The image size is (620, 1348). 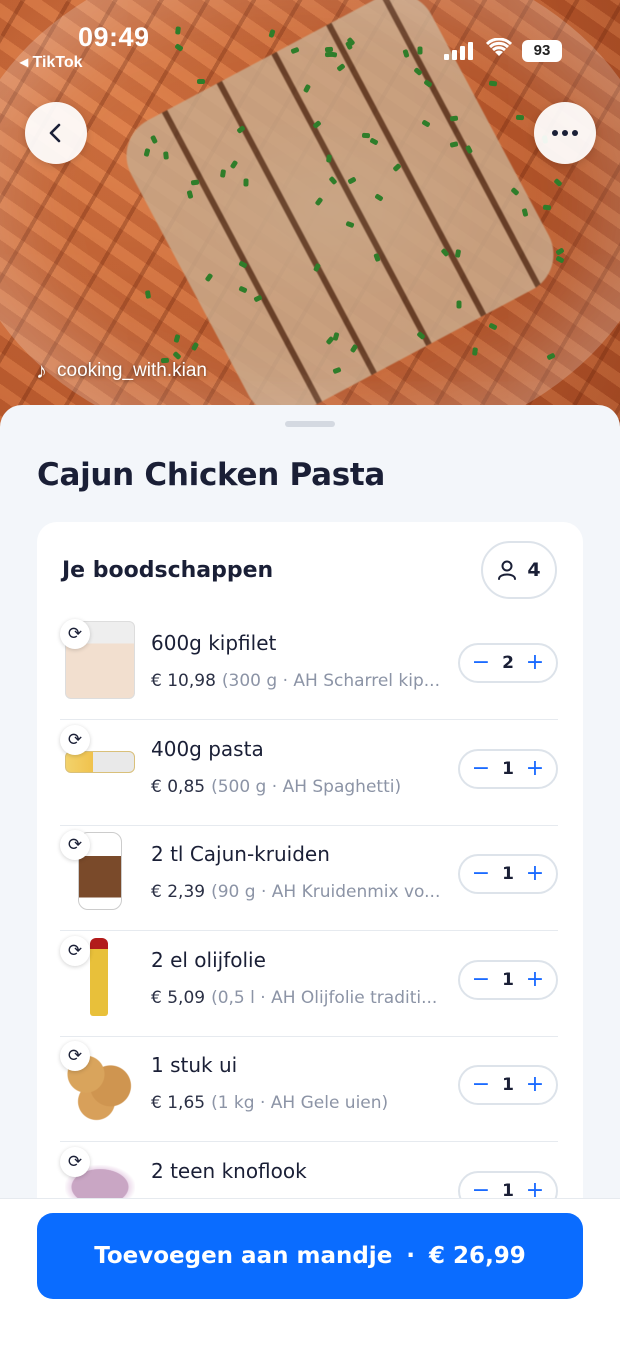 I want to click on product-price: € 0,85, so click(x=178, y=786).